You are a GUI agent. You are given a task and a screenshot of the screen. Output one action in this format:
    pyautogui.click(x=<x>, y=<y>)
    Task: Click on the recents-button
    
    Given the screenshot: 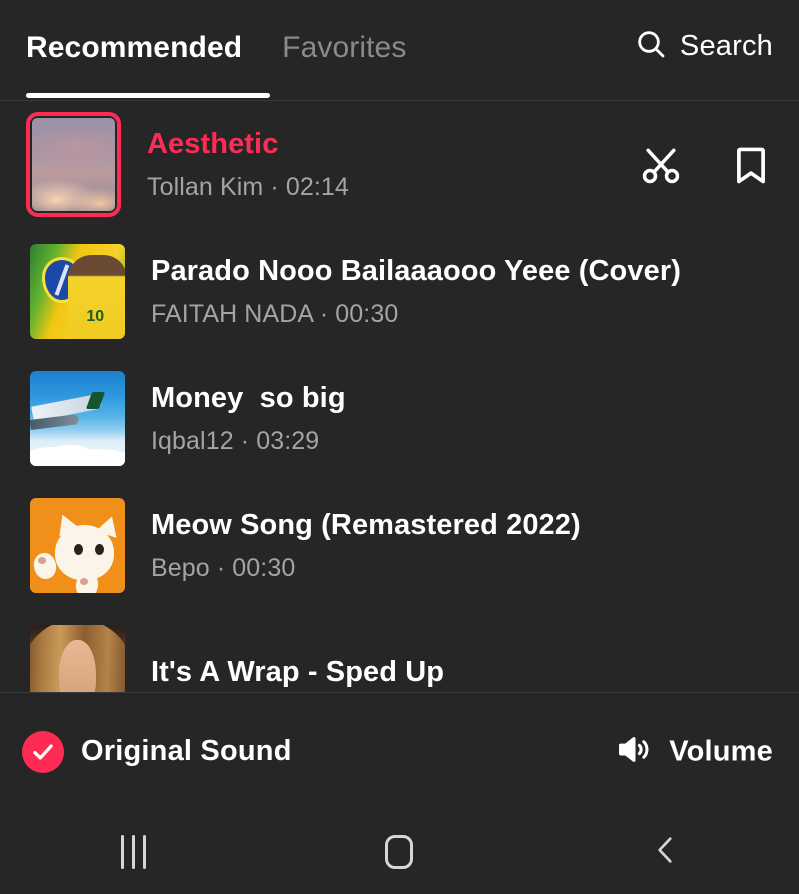 What is the action you would take?
    pyautogui.click(x=133, y=852)
    